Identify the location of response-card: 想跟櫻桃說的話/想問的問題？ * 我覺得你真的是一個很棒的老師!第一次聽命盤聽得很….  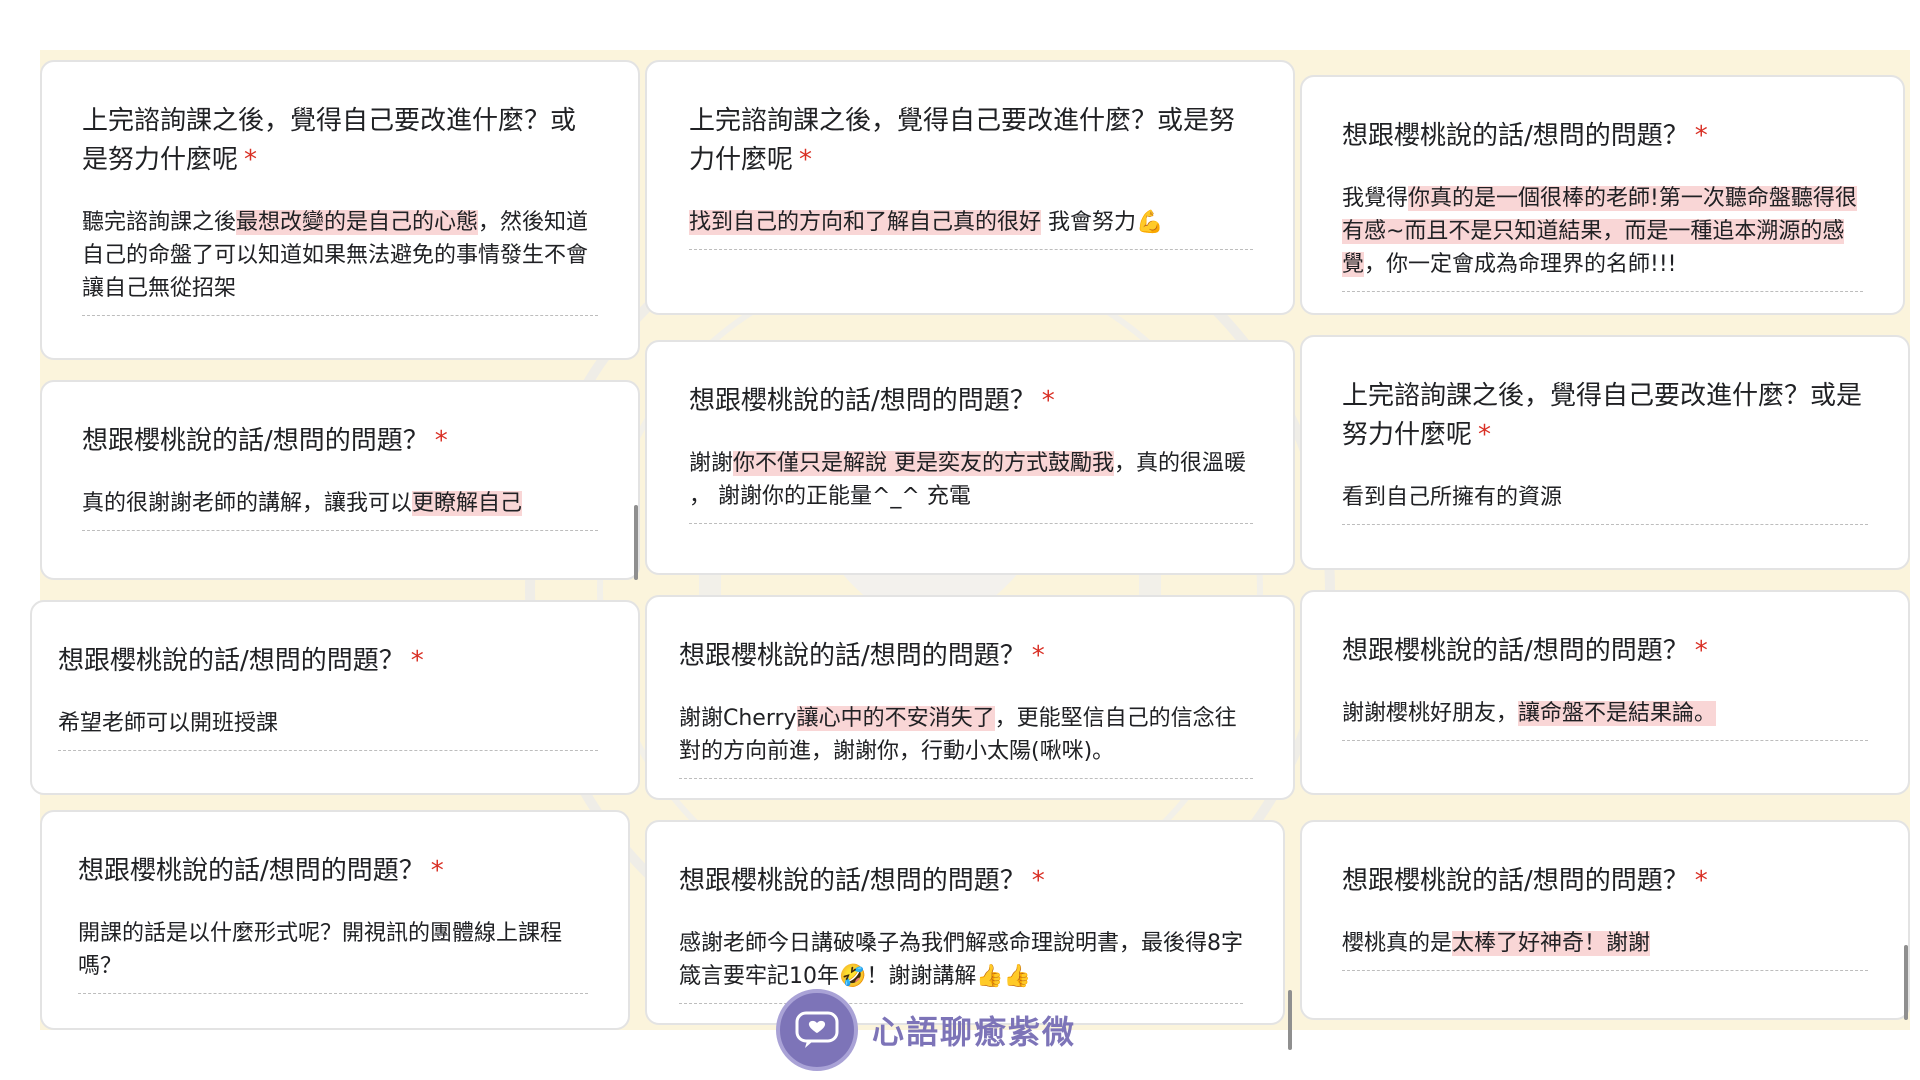
(1602, 195).